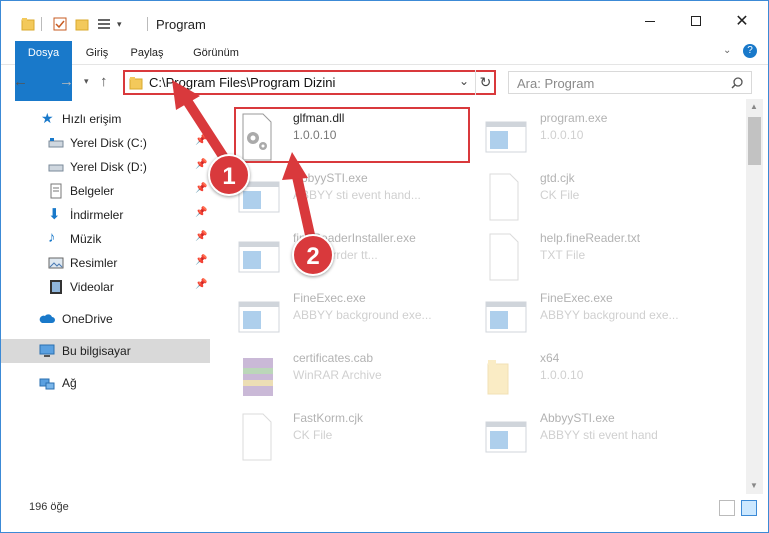 This screenshot has width=769, height=533. Describe the element at coordinates (754, 141) in the screenshot. I see `scrollbar-thumb` at that location.